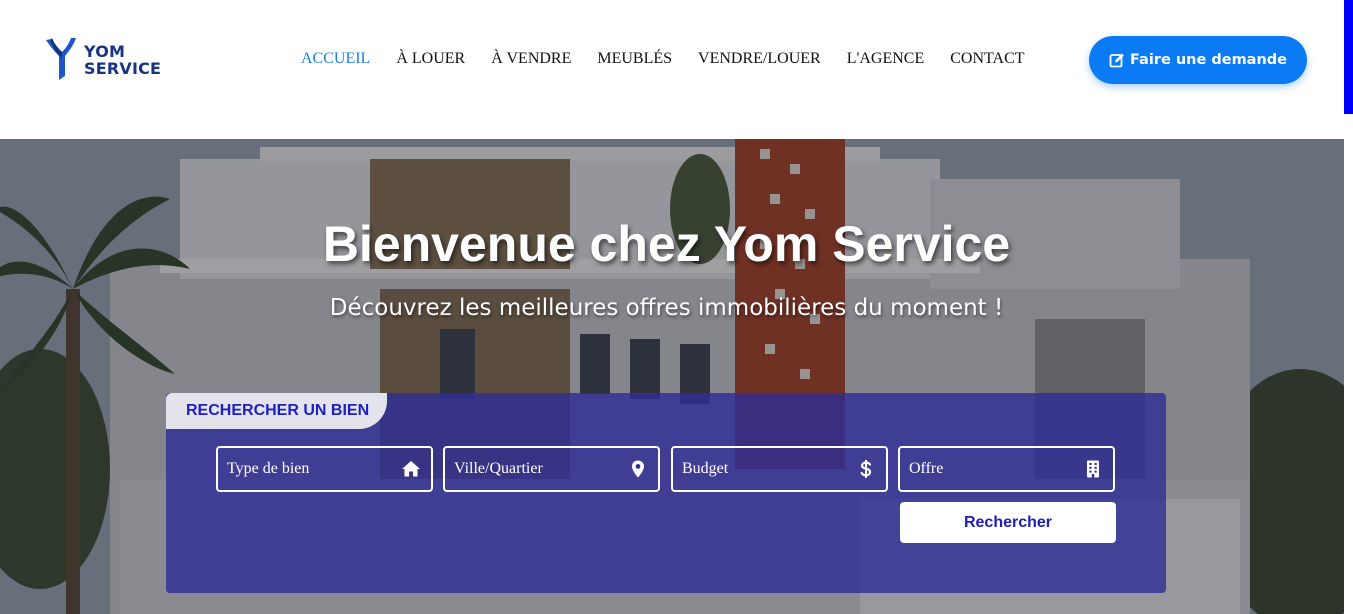  Describe the element at coordinates (551, 469) in the screenshot. I see `city-district-select: Ville/Quartier` at that location.